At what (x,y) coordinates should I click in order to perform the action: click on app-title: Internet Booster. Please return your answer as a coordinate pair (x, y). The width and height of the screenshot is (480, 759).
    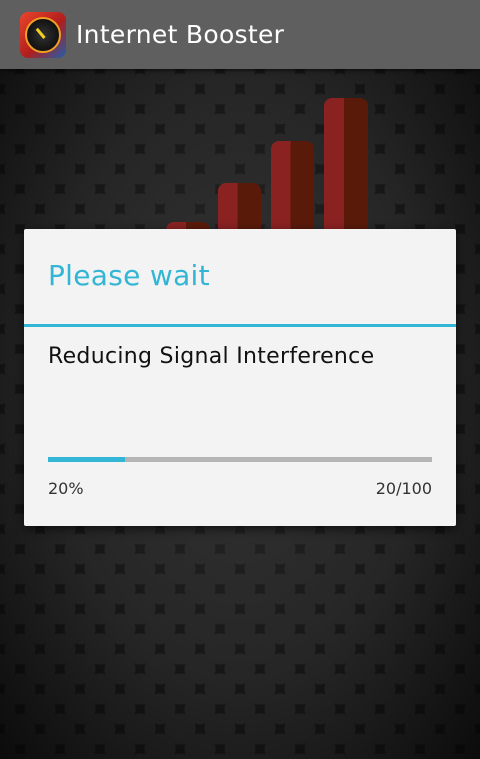
    Looking at the image, I should click on (180, 34).